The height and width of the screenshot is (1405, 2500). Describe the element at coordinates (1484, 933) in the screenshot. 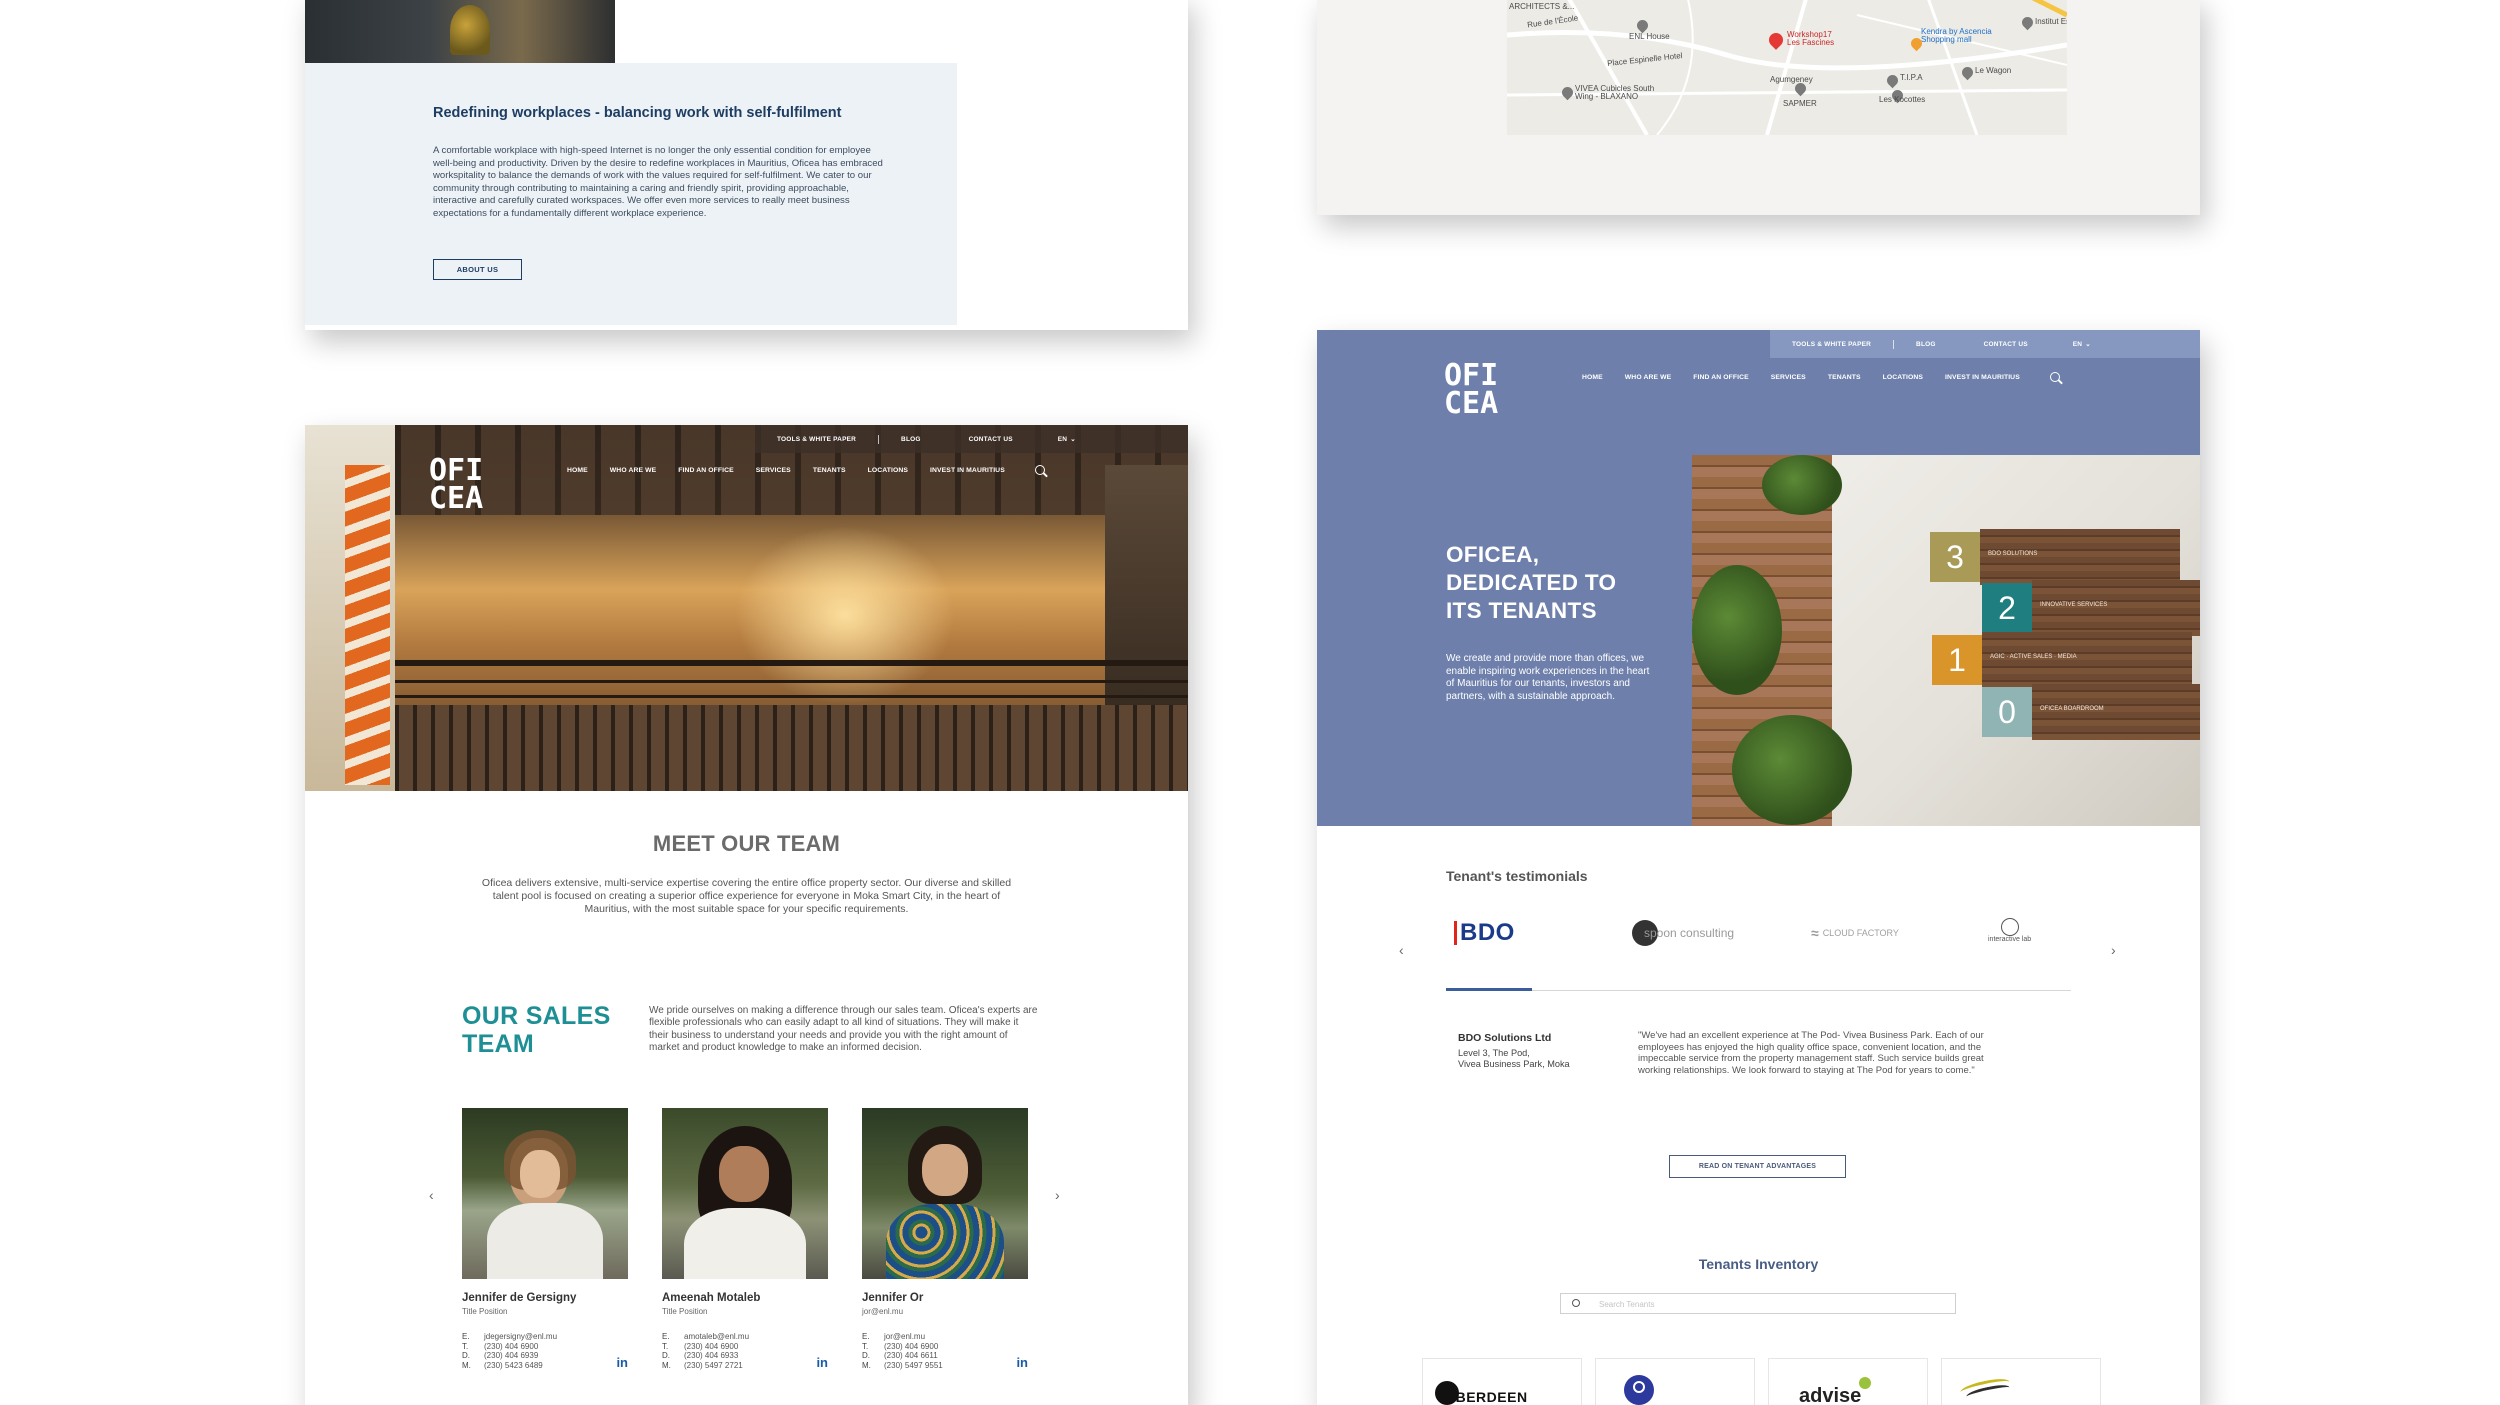

I see `bdo-logo-tab: BDO` at that location.